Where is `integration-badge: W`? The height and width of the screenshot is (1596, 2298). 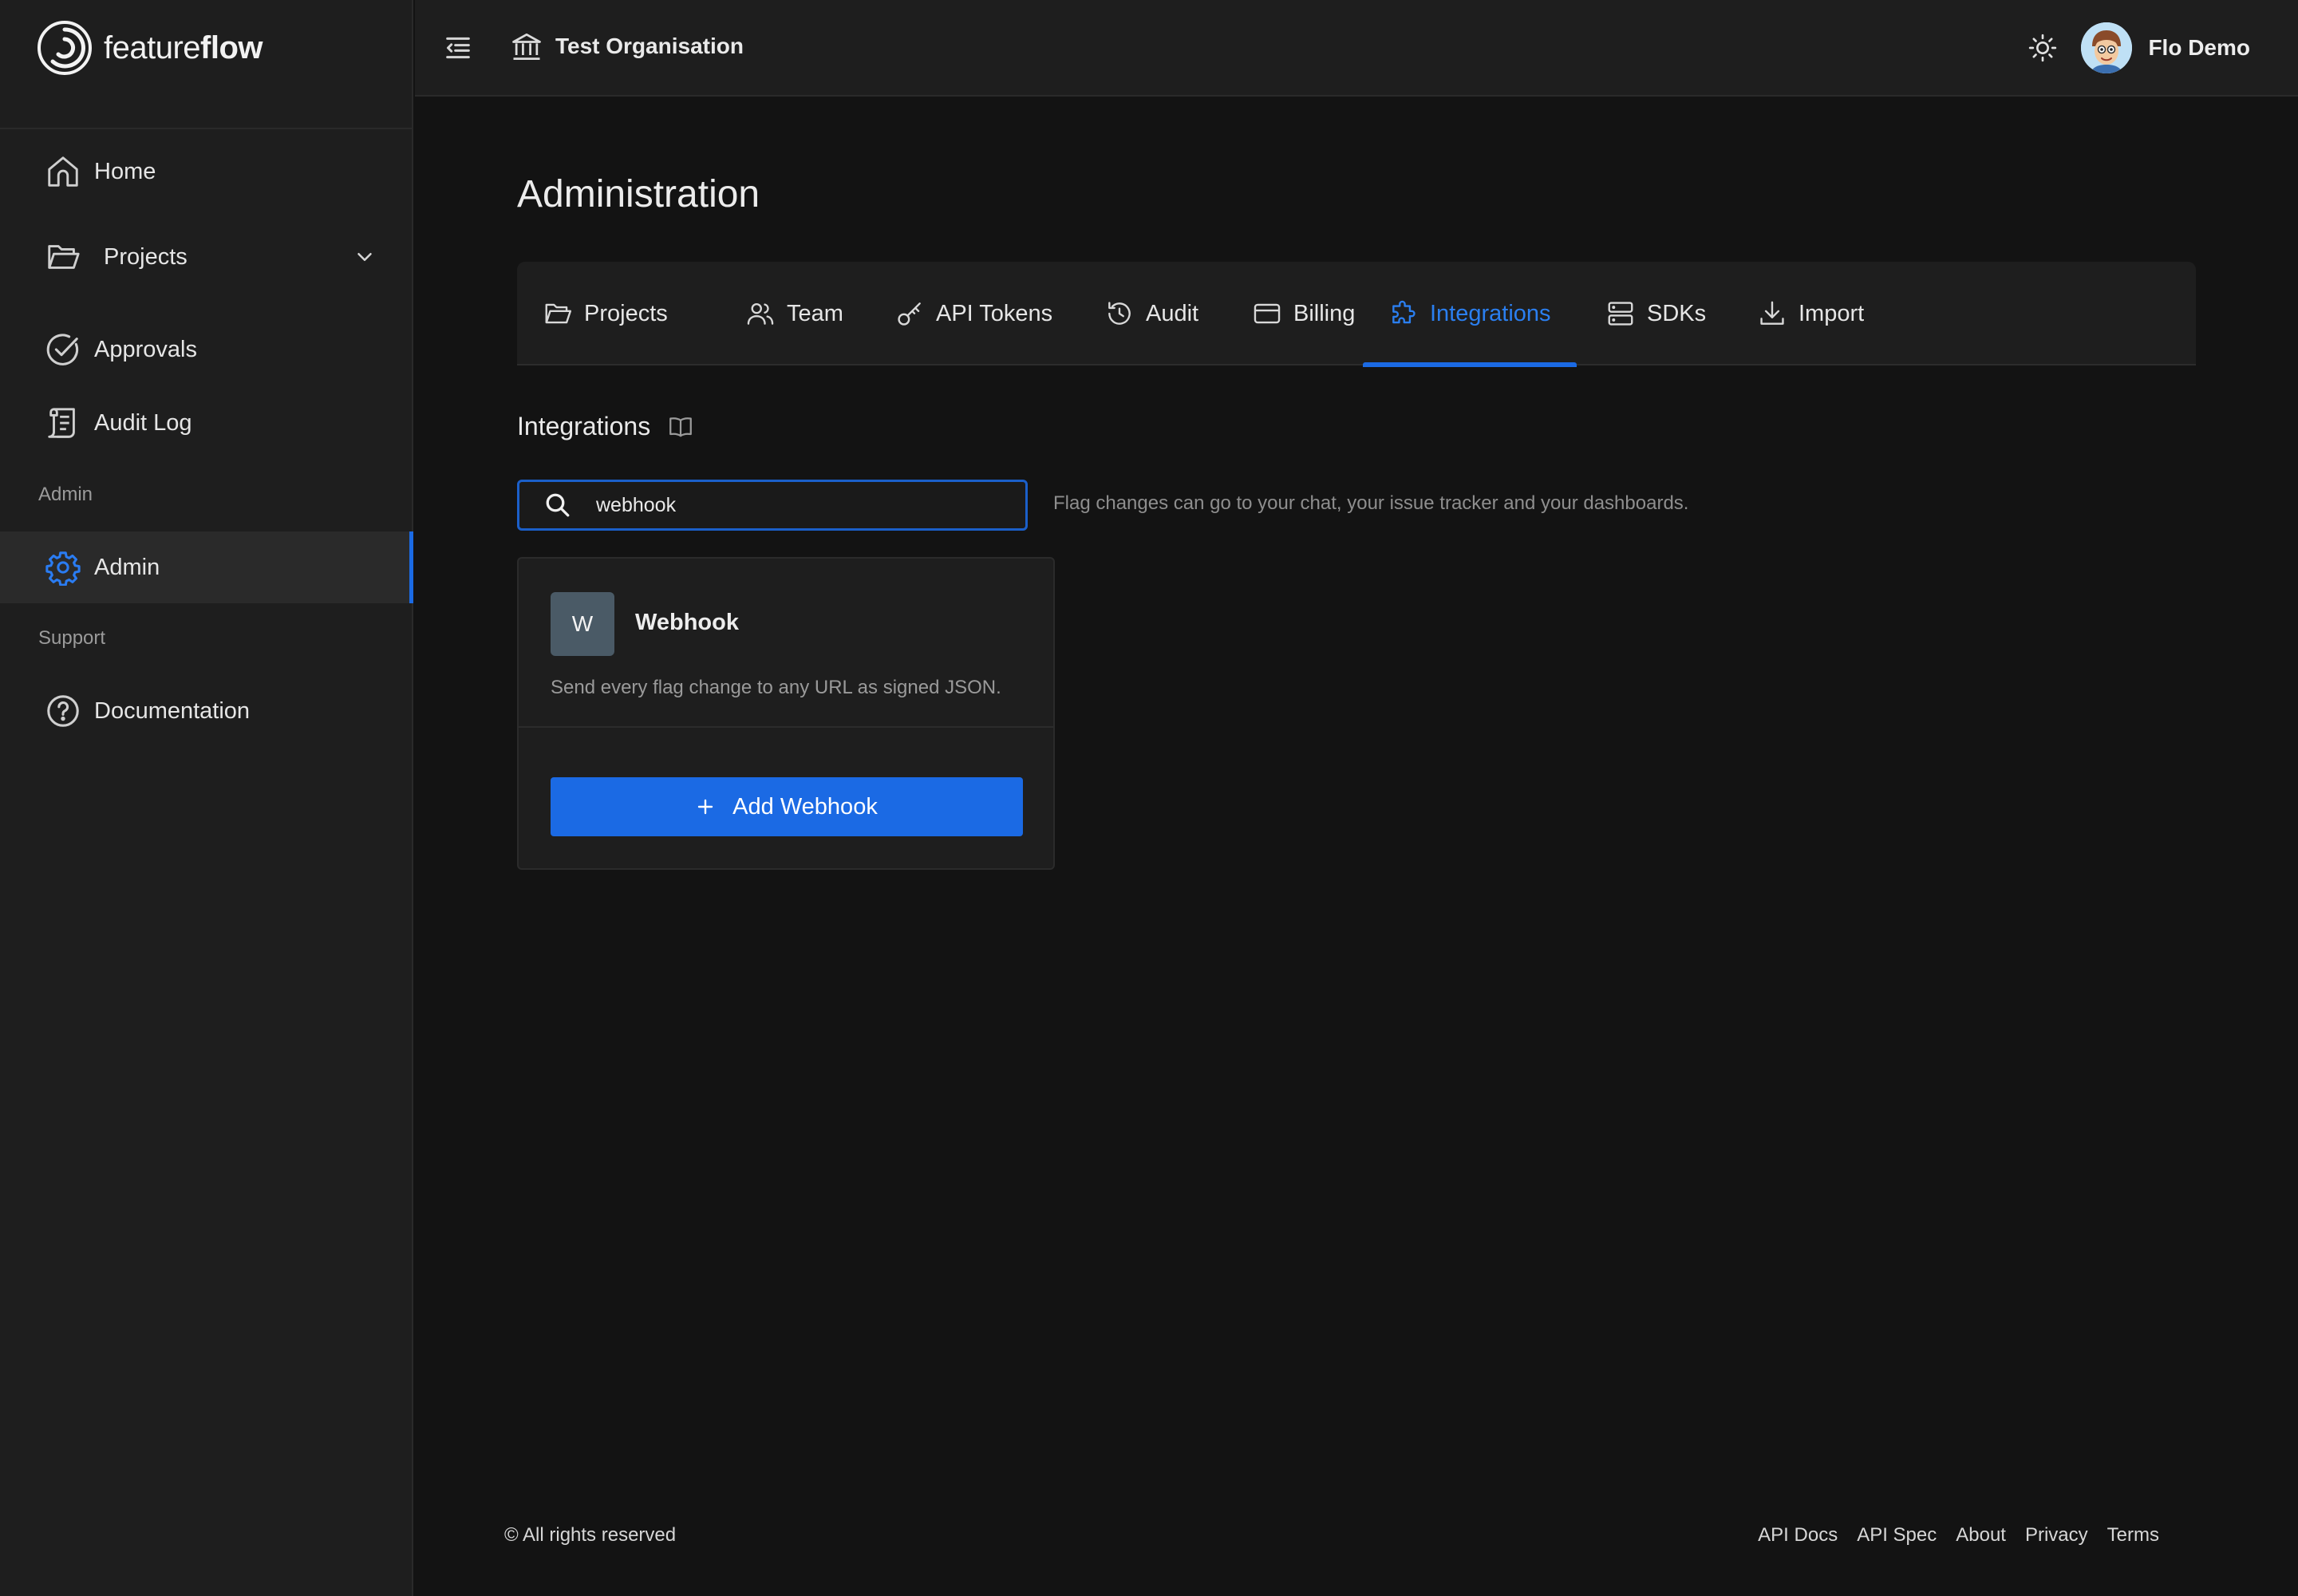
integration-badge: W is located at coordinates (582, 624).